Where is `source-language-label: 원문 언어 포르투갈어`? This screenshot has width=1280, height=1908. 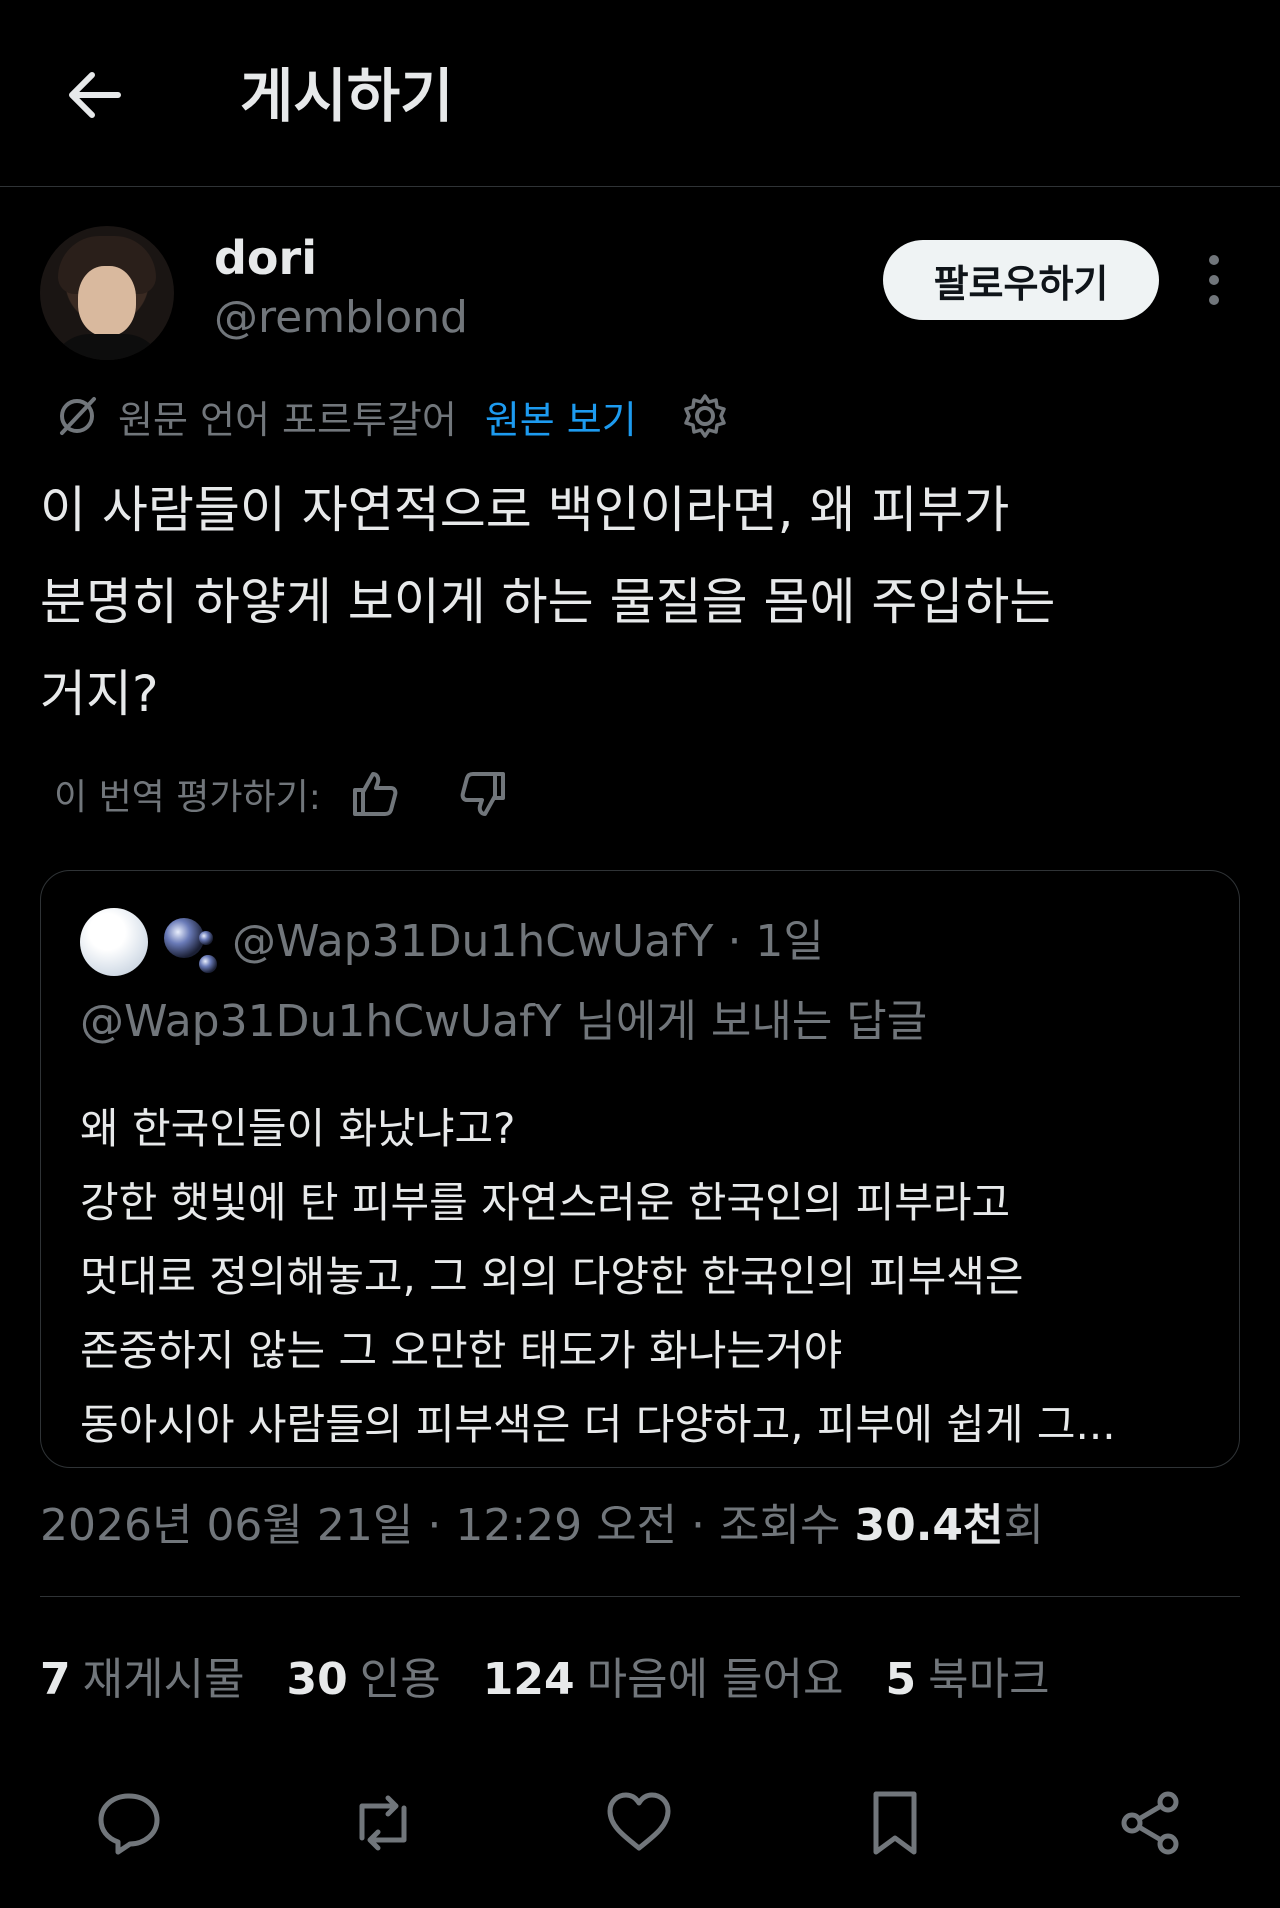 source-language-label: 원문 언어 포르투갈어 is located at coordinates (287, 419).